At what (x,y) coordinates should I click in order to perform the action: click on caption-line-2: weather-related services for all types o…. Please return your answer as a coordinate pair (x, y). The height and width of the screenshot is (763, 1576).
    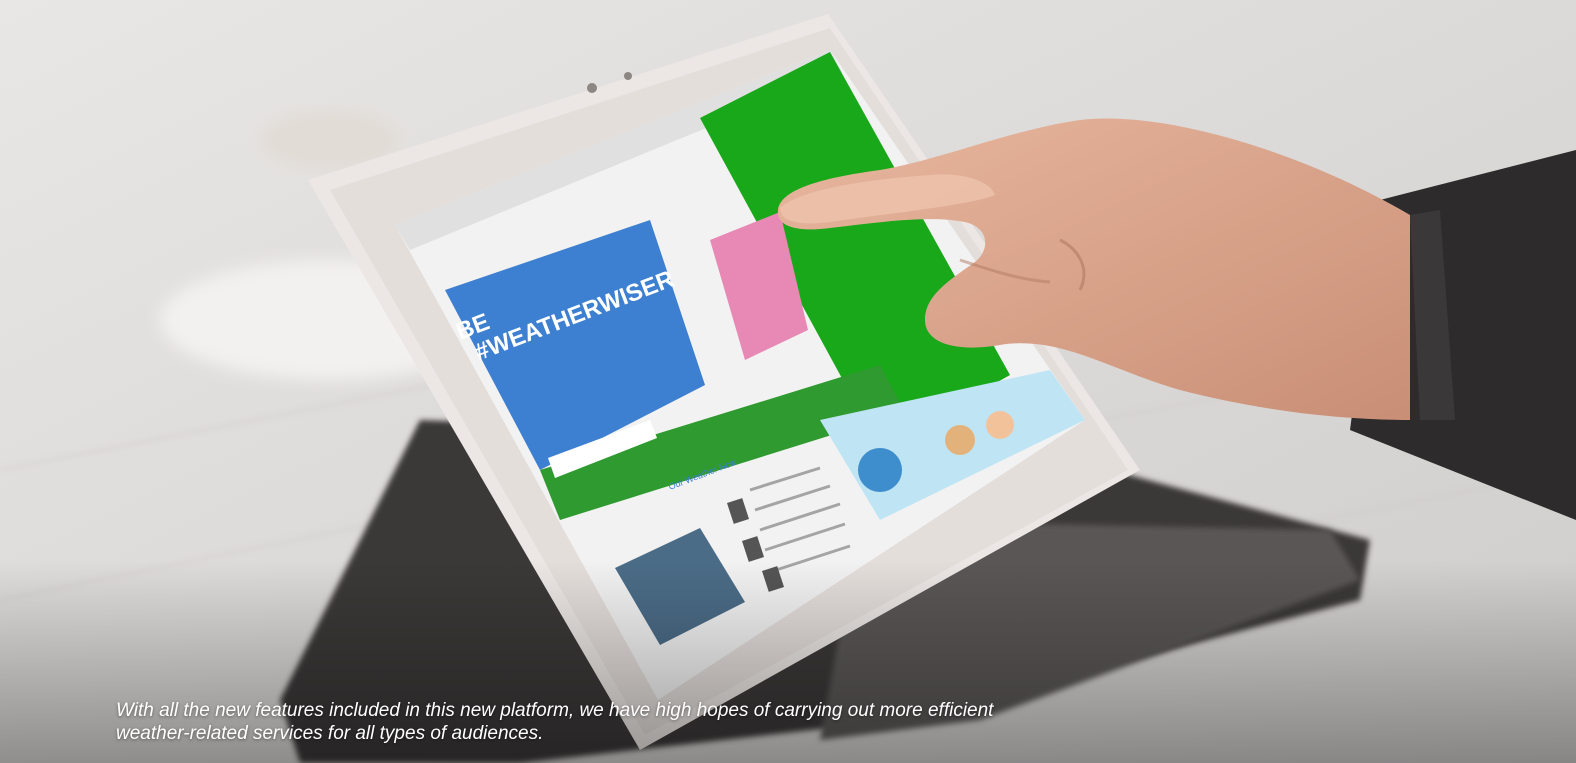
    Looking at the image, I should click on (330, 733).